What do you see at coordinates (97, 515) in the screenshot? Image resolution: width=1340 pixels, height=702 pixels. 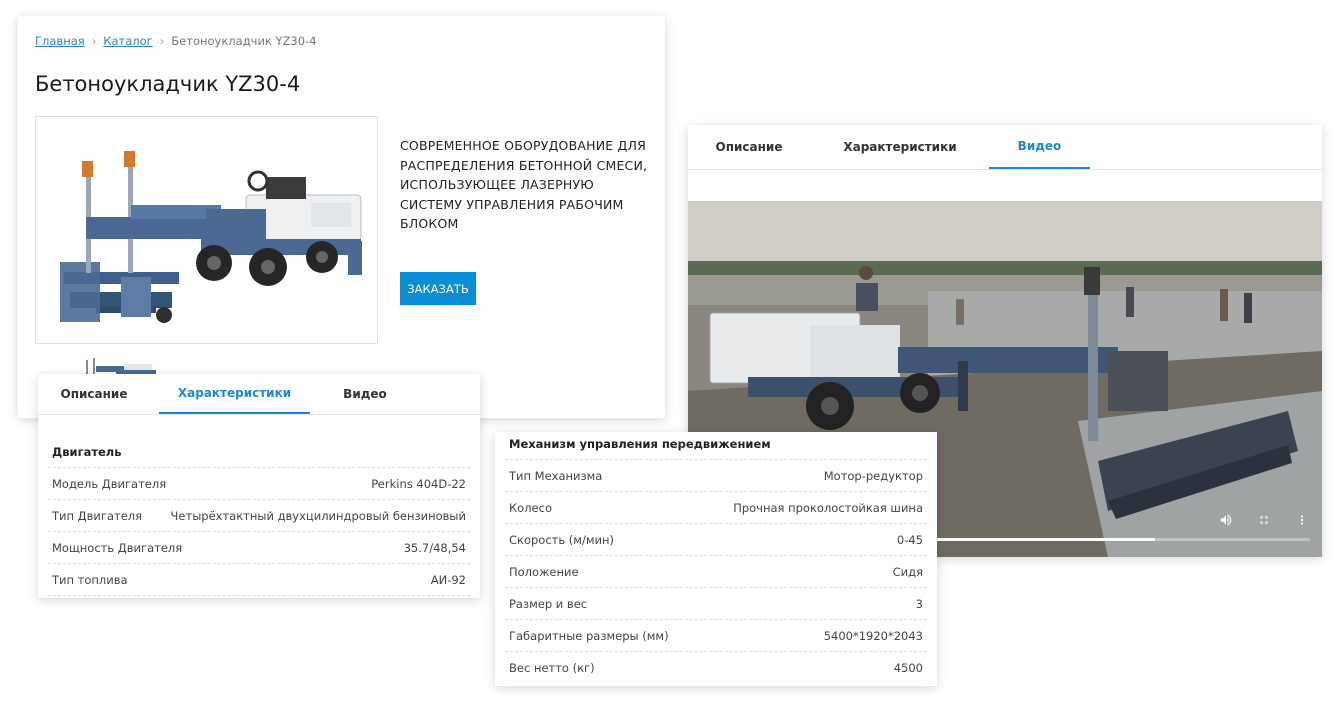 I see `spec-label: Тип Двигателя` at bounding box center [97, 515].